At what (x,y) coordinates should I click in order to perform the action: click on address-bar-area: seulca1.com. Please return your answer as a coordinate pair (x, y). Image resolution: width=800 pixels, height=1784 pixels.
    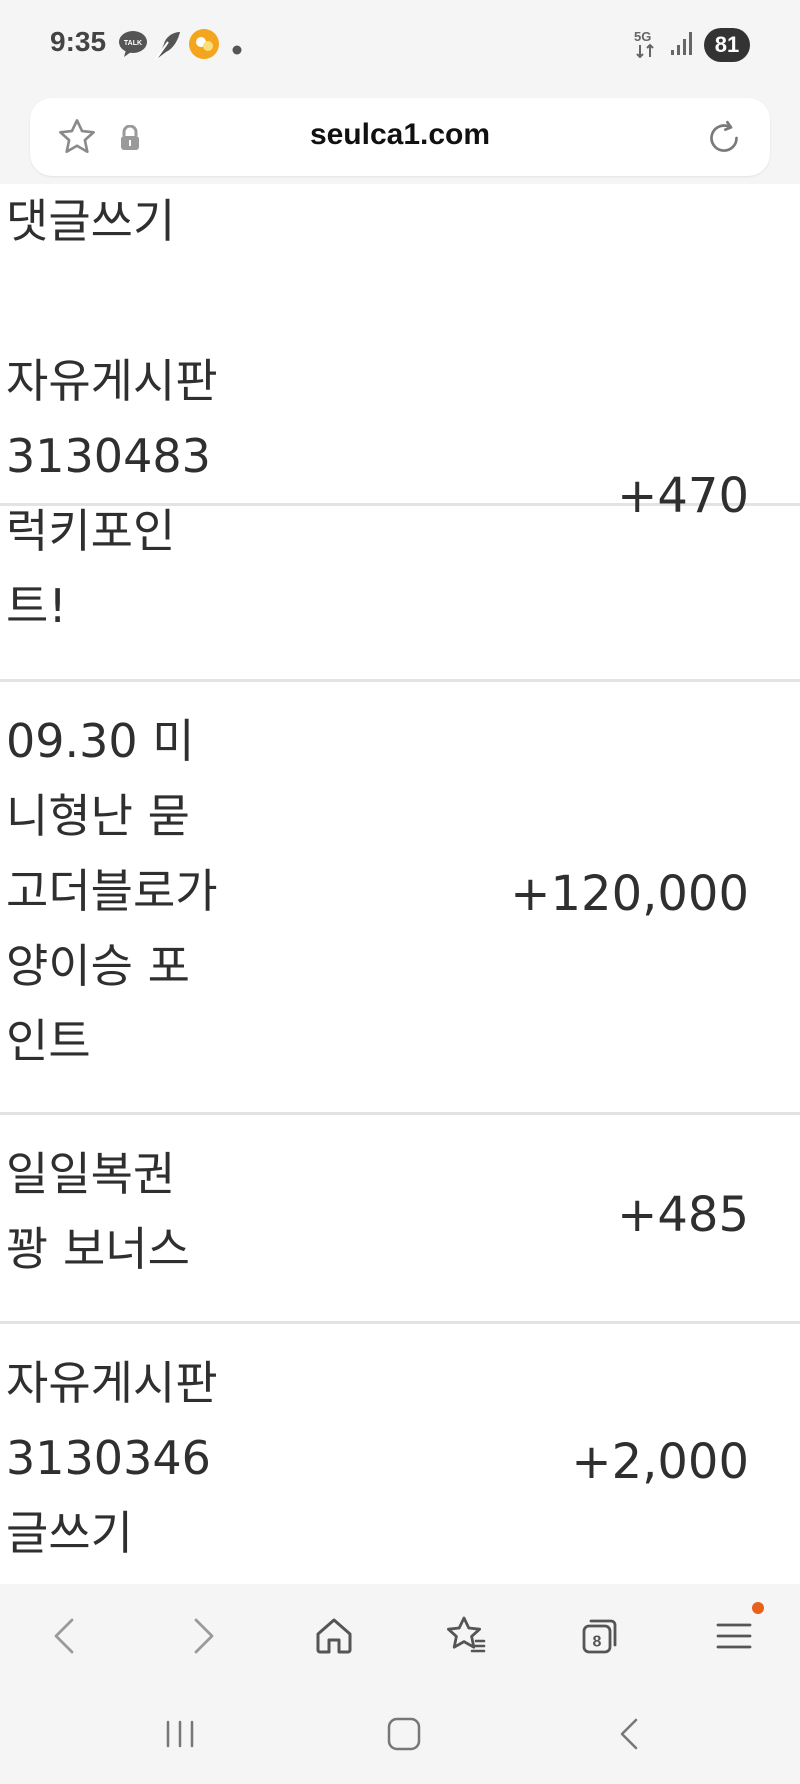
    Looking at the image, I should click on (400, 138).